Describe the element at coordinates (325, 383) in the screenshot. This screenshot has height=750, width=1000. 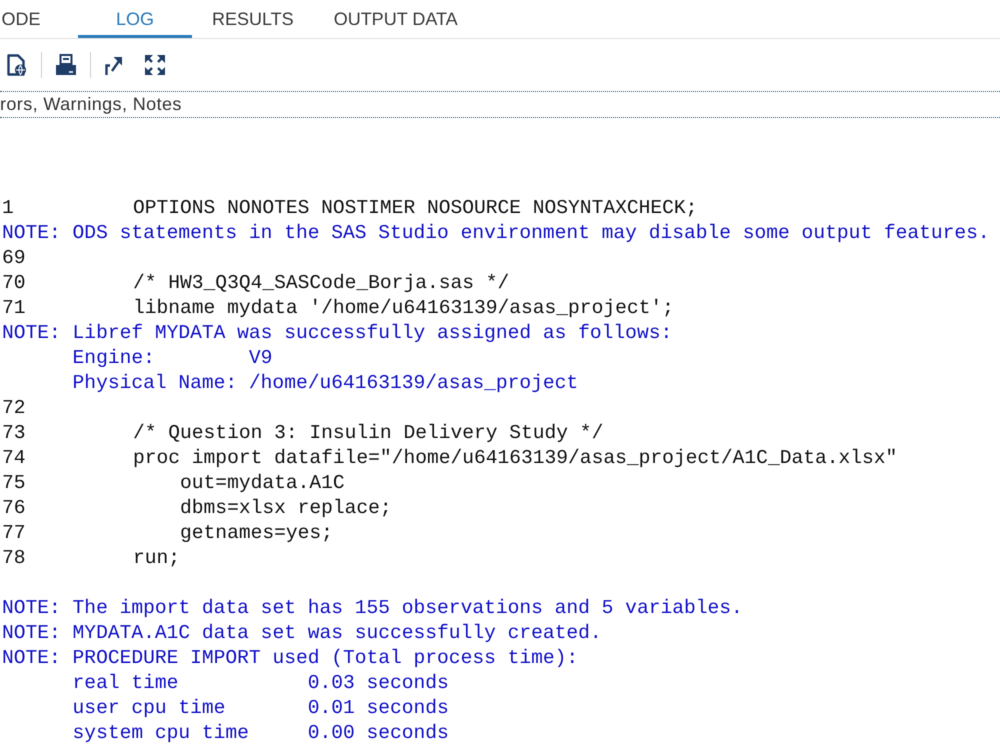
I see `note-line: Physical Name: /home/u64163139/asas_project` at that location.